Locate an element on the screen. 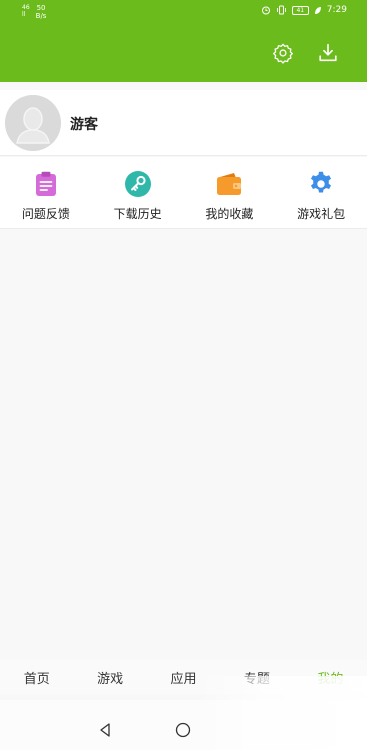 The width and height of the screenshot is (367, 750). shortcut-label: 问题反馈 is located at coordinates (45, 214).